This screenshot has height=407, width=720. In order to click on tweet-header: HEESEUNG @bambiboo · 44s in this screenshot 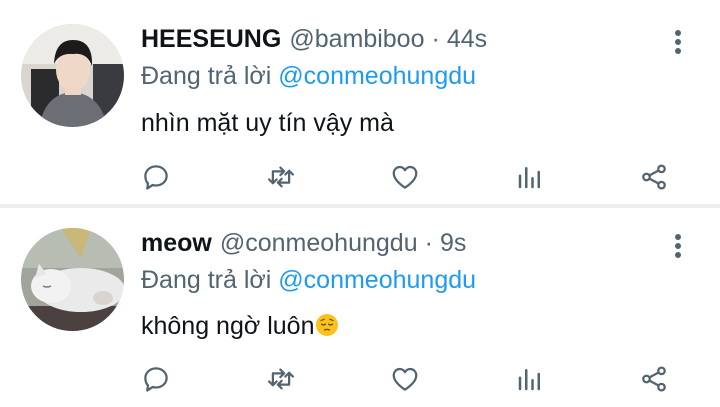, I will do `click(314, 43)`.